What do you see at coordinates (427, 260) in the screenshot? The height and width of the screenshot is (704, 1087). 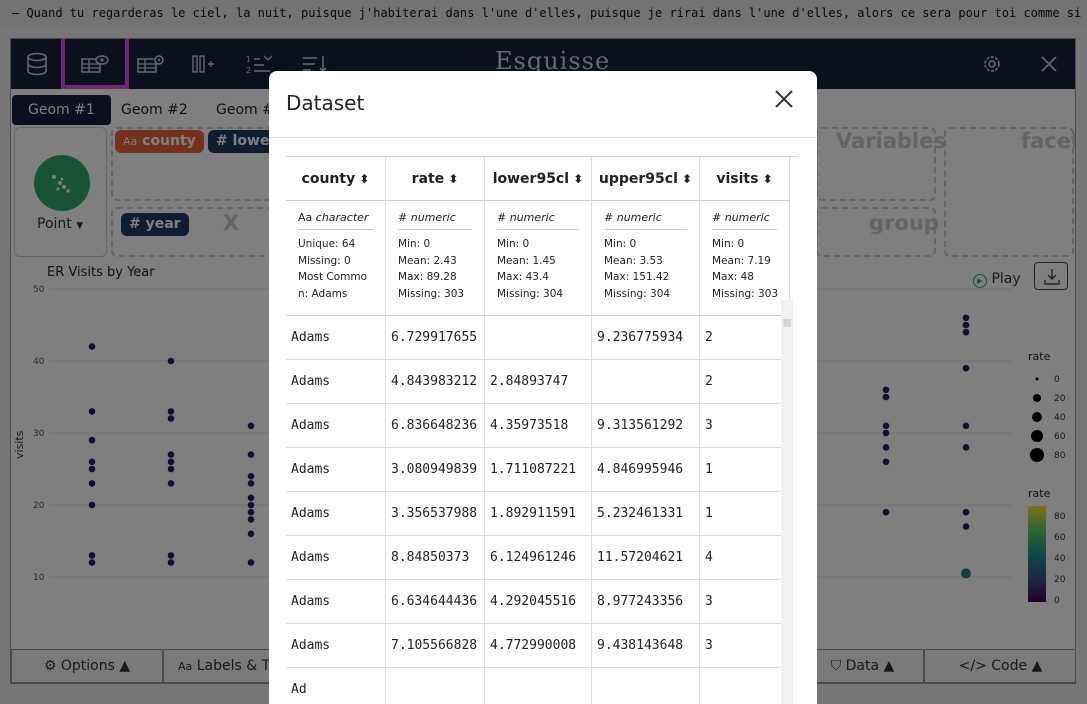 I see `column-stat: Mean: 2.43` at bounding box center [427, 260].